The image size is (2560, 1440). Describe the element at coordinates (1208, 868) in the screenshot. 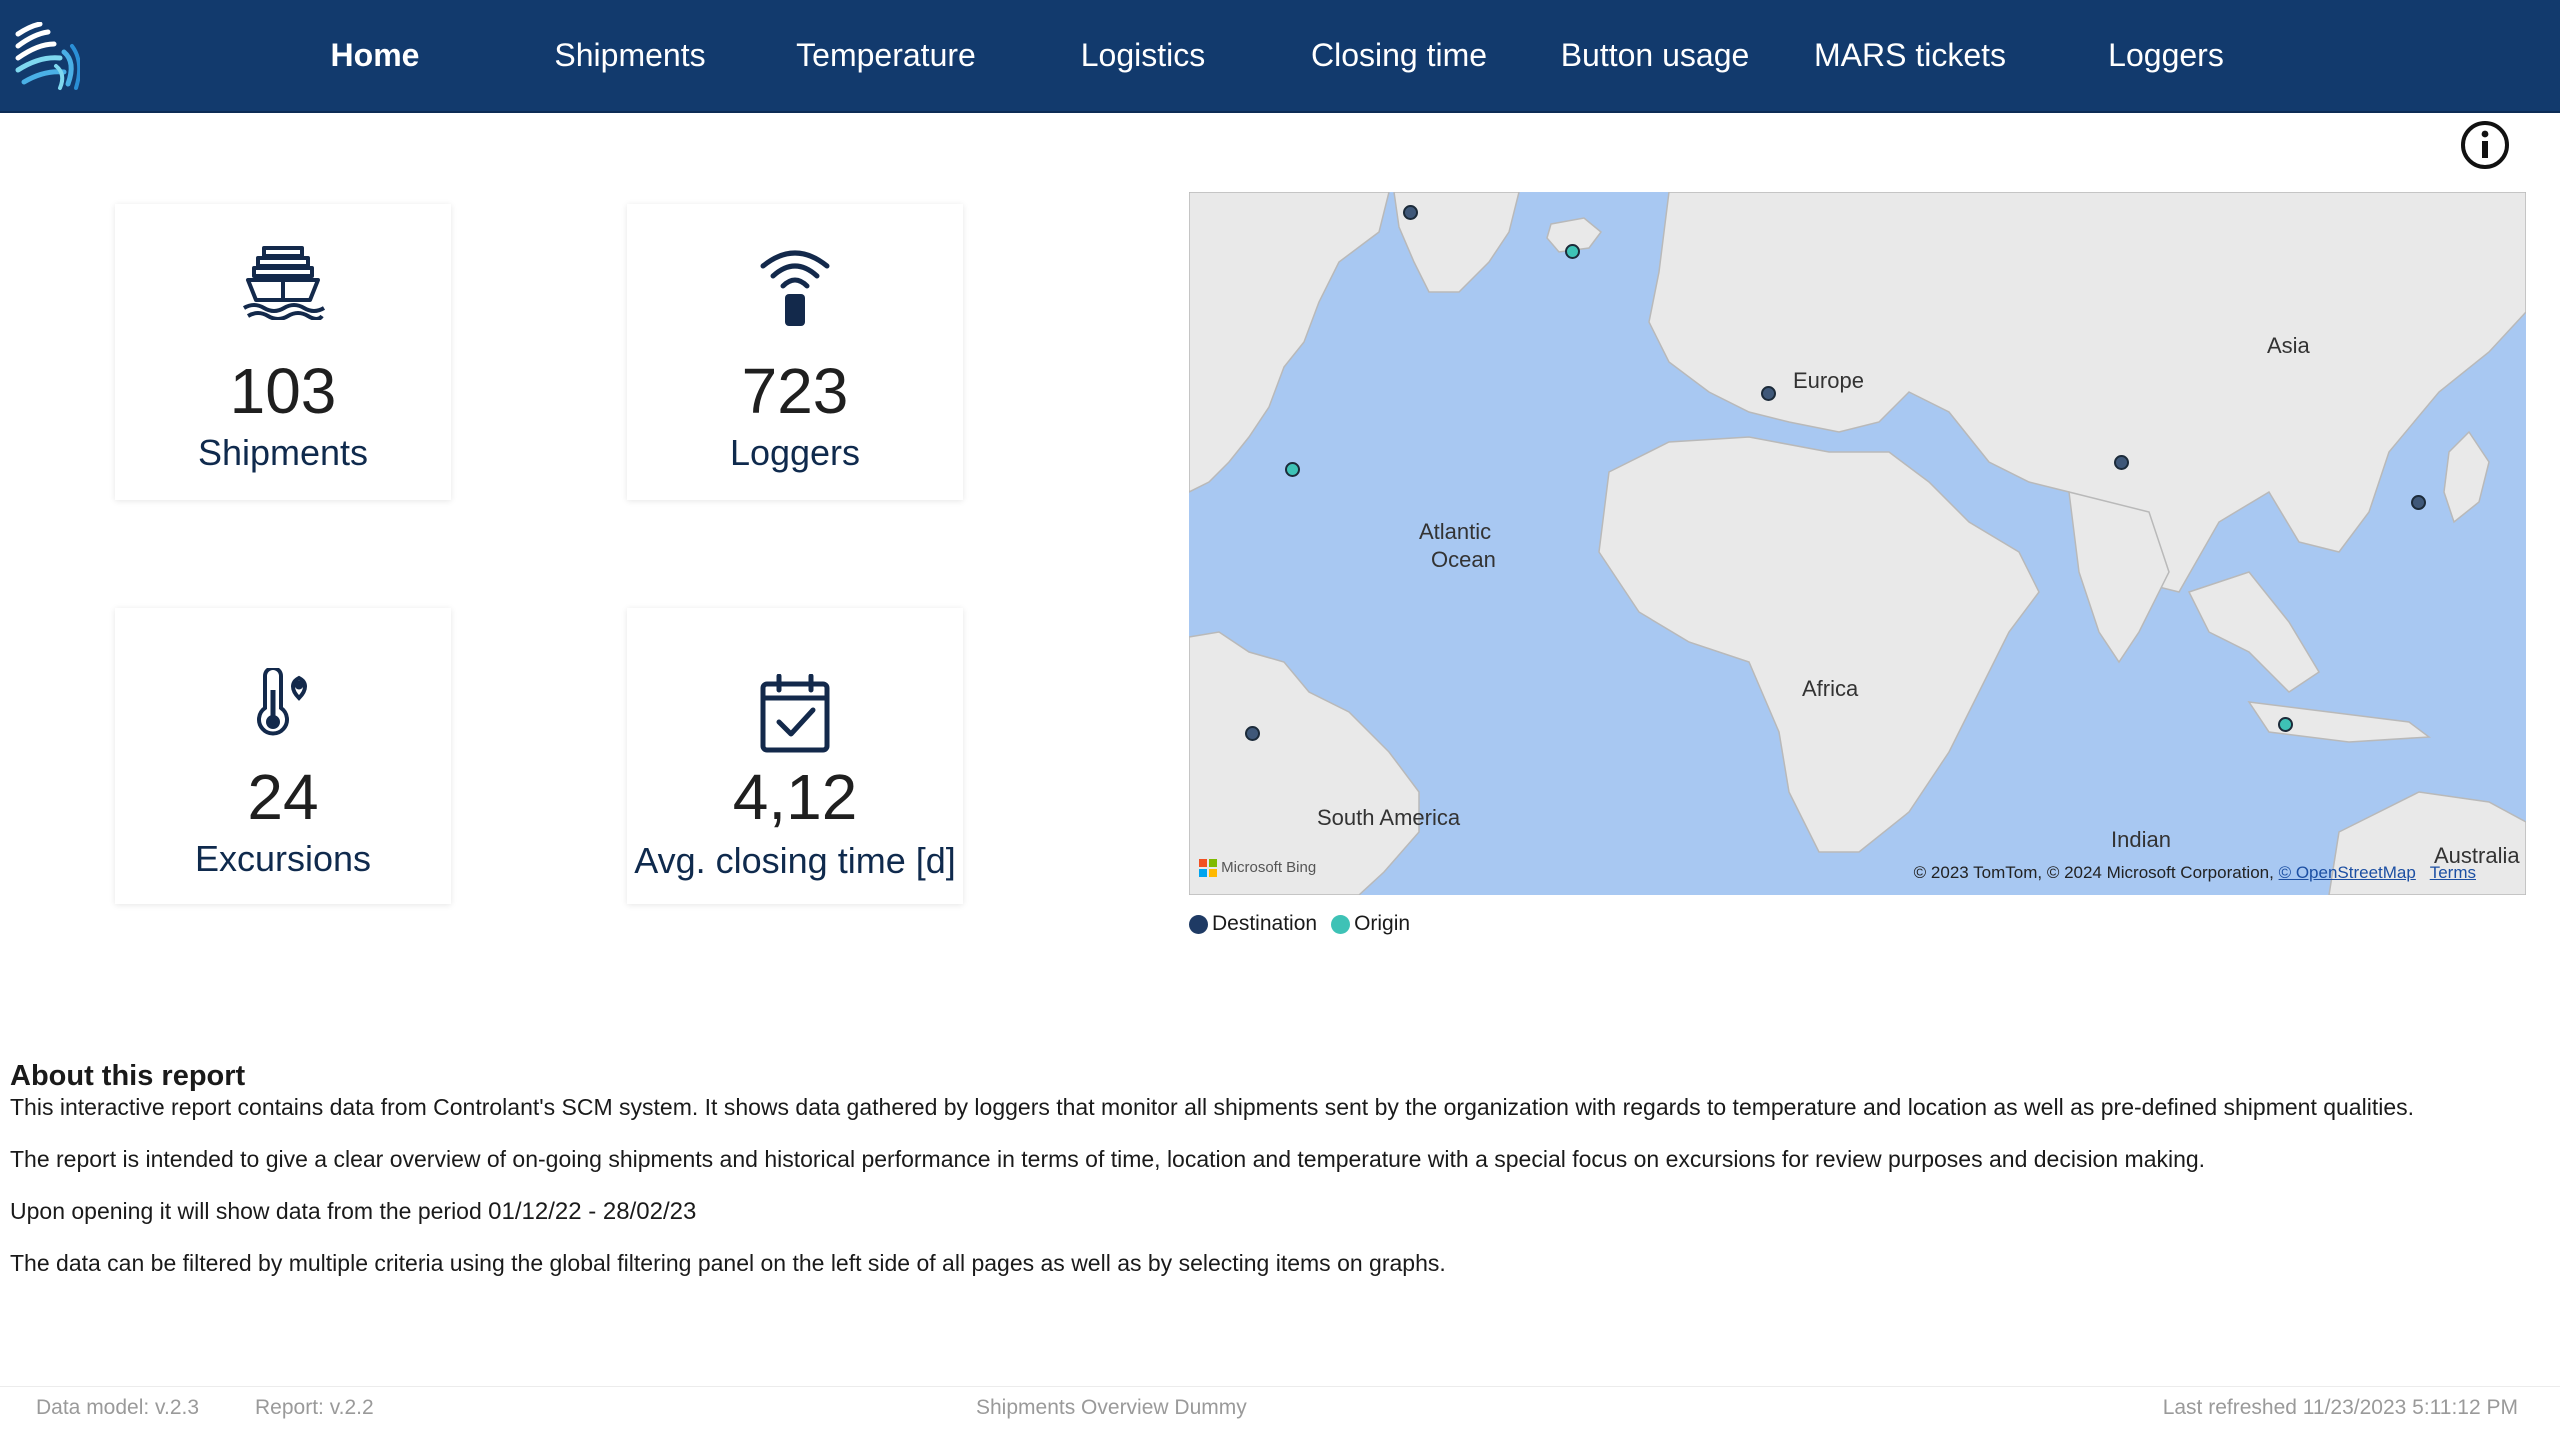

I see `microsoft-logo-icon` at that location.